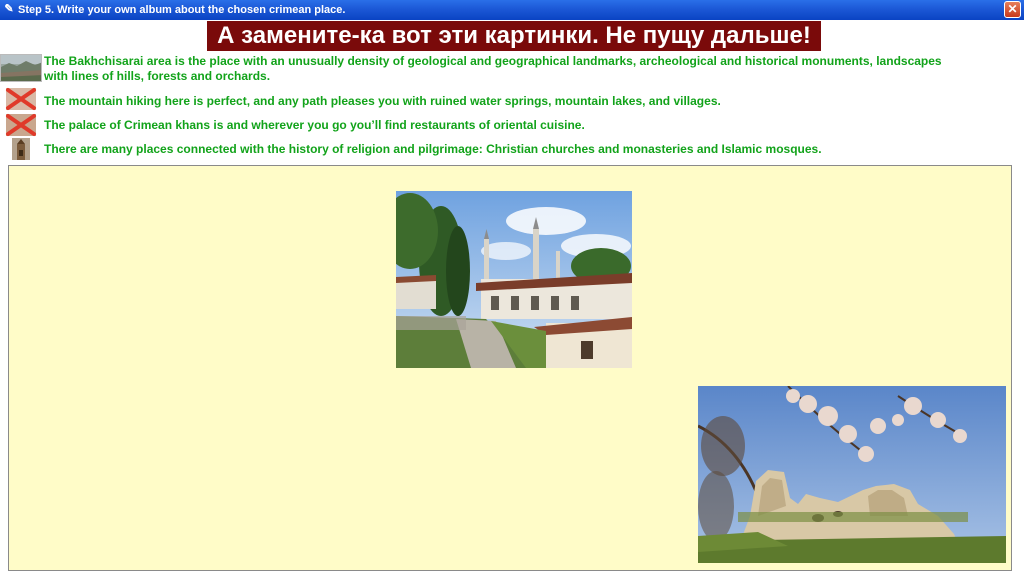 This screenshot has width=1024, height=576. I want to click on cave-city-rocks-photo, so click(852, 474).